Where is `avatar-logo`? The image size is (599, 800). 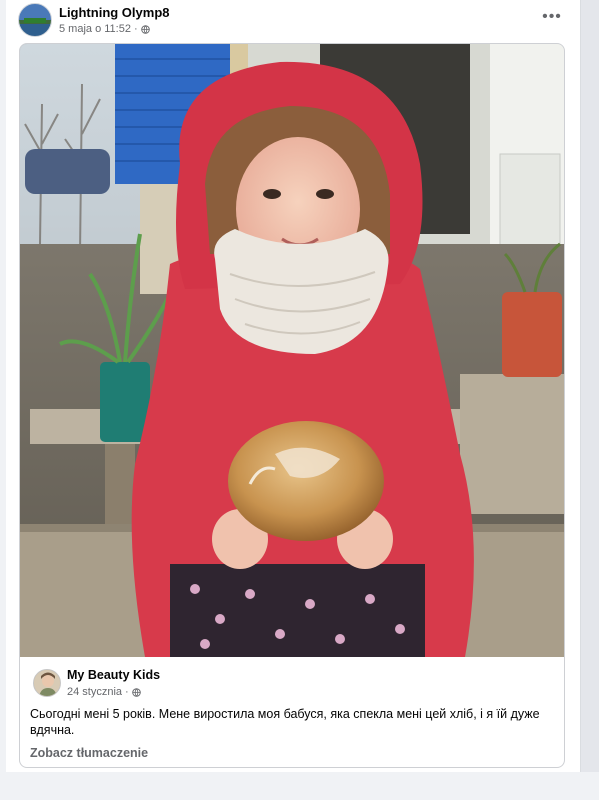 avatar-logo is located at coordinates (35, 20).